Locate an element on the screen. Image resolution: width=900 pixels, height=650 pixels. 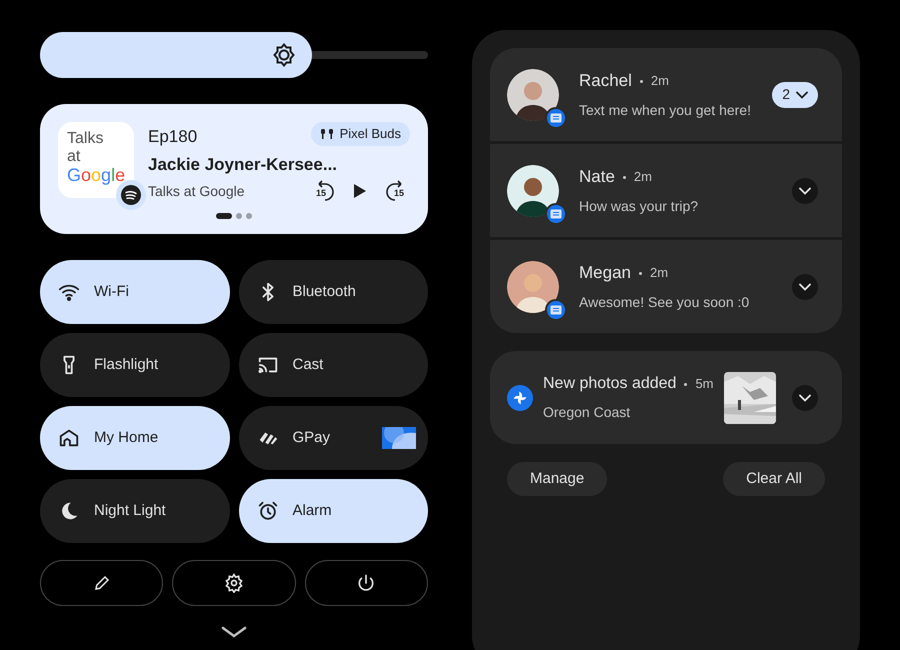
conversation-notification: Megan 2m Awesome! See you soon :0 is located at coordinates (666, 286).